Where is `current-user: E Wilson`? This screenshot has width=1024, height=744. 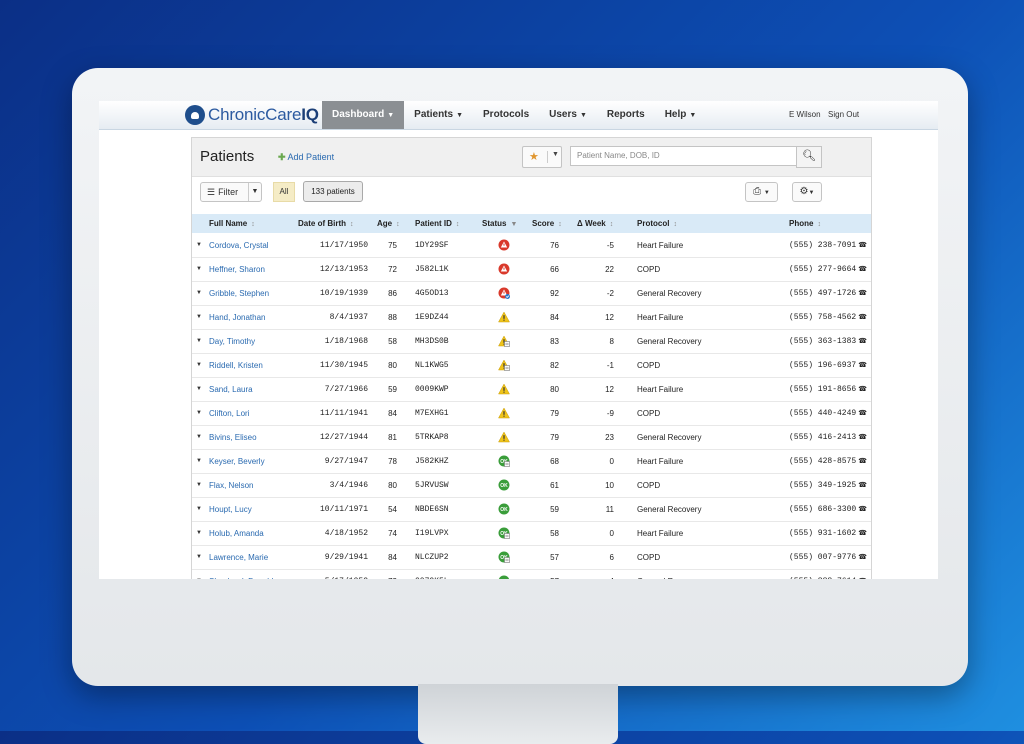 current-user: E Wilson is located at coordinates (805, 114).